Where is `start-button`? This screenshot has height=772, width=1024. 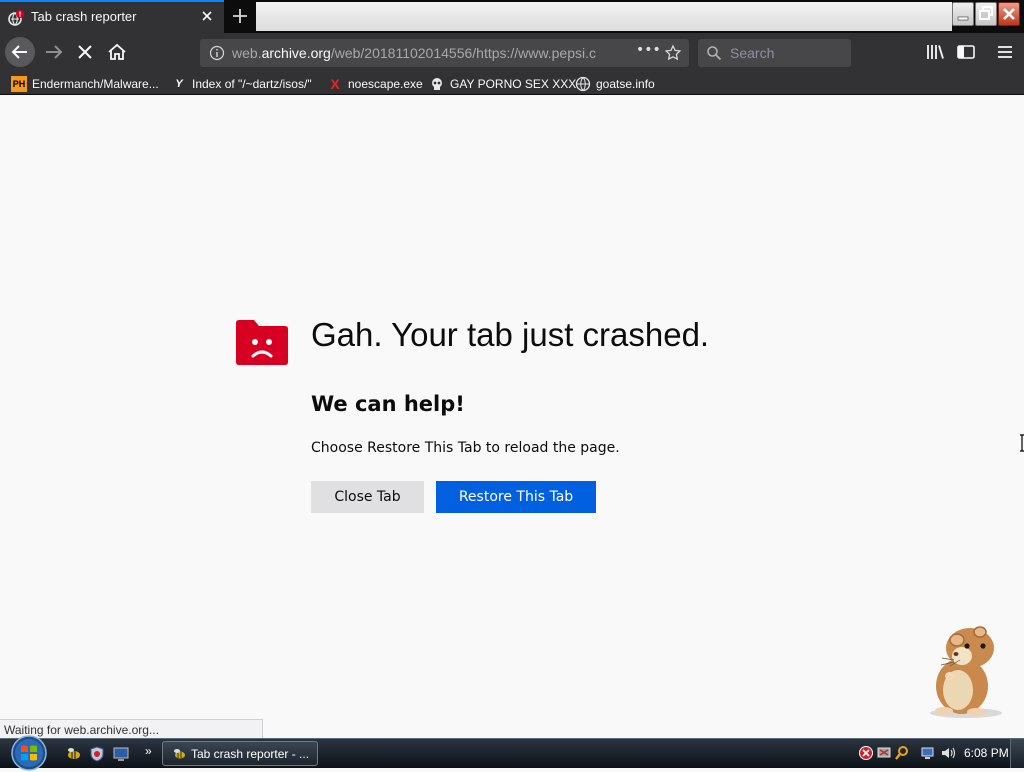
start-button is located at coordinates (29, 753).